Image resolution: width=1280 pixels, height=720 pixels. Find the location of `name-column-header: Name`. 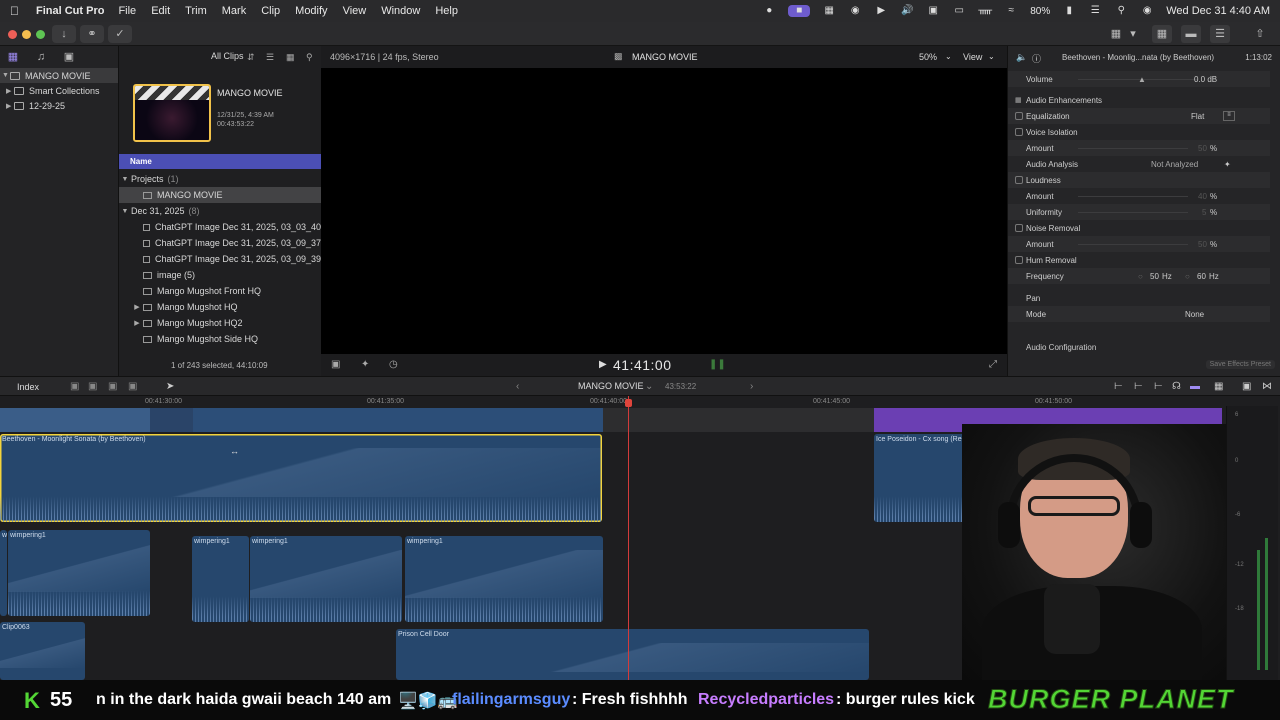

name-column-header: Name is located at coordinates (220, 161).